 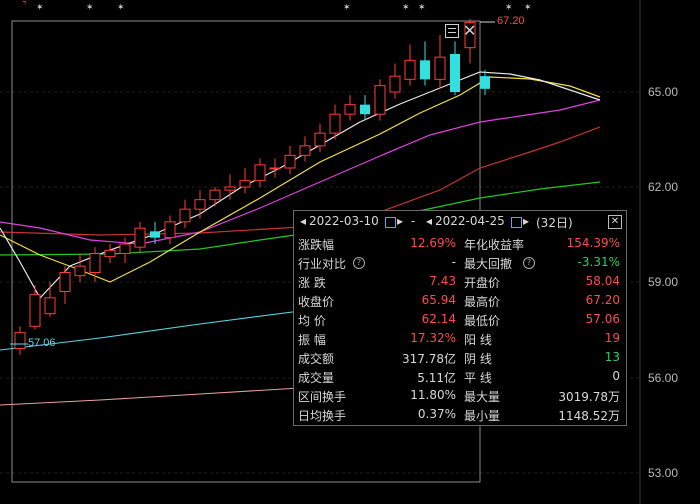 What do you see at coordinates (470, 221) in the screenshot?
I see `end-date: 2022-04-25` at bounding box center [470, 221].